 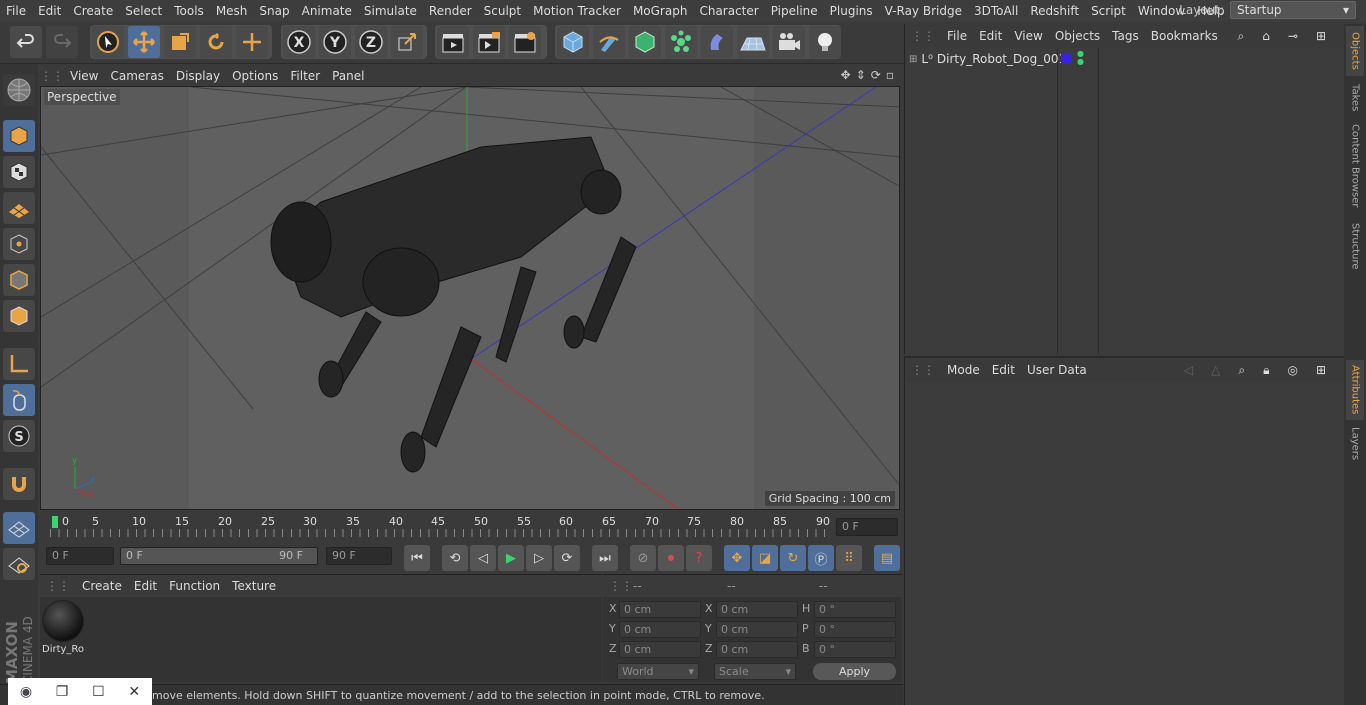 I want to click on expand-icon: ⊞, so click(x=913, y=59).